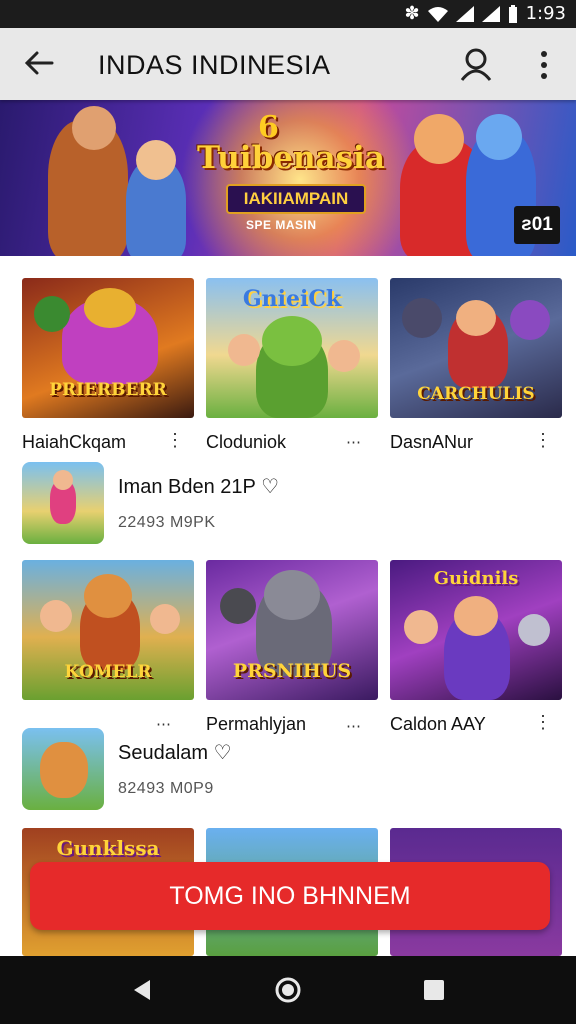  I want to click on game-thumb-3: CARCHULIS, so click(476, 348).